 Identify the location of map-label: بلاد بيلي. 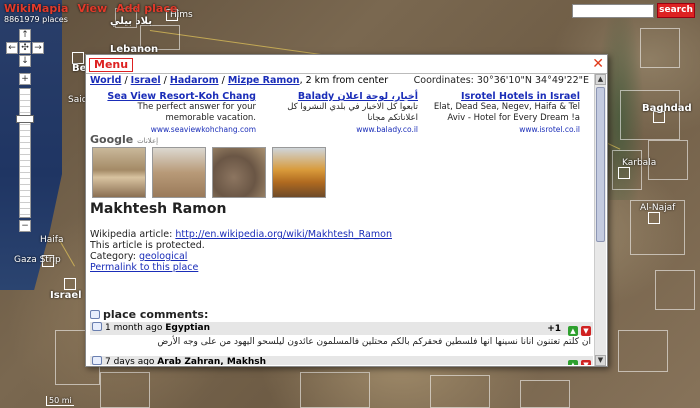
(131, 21).